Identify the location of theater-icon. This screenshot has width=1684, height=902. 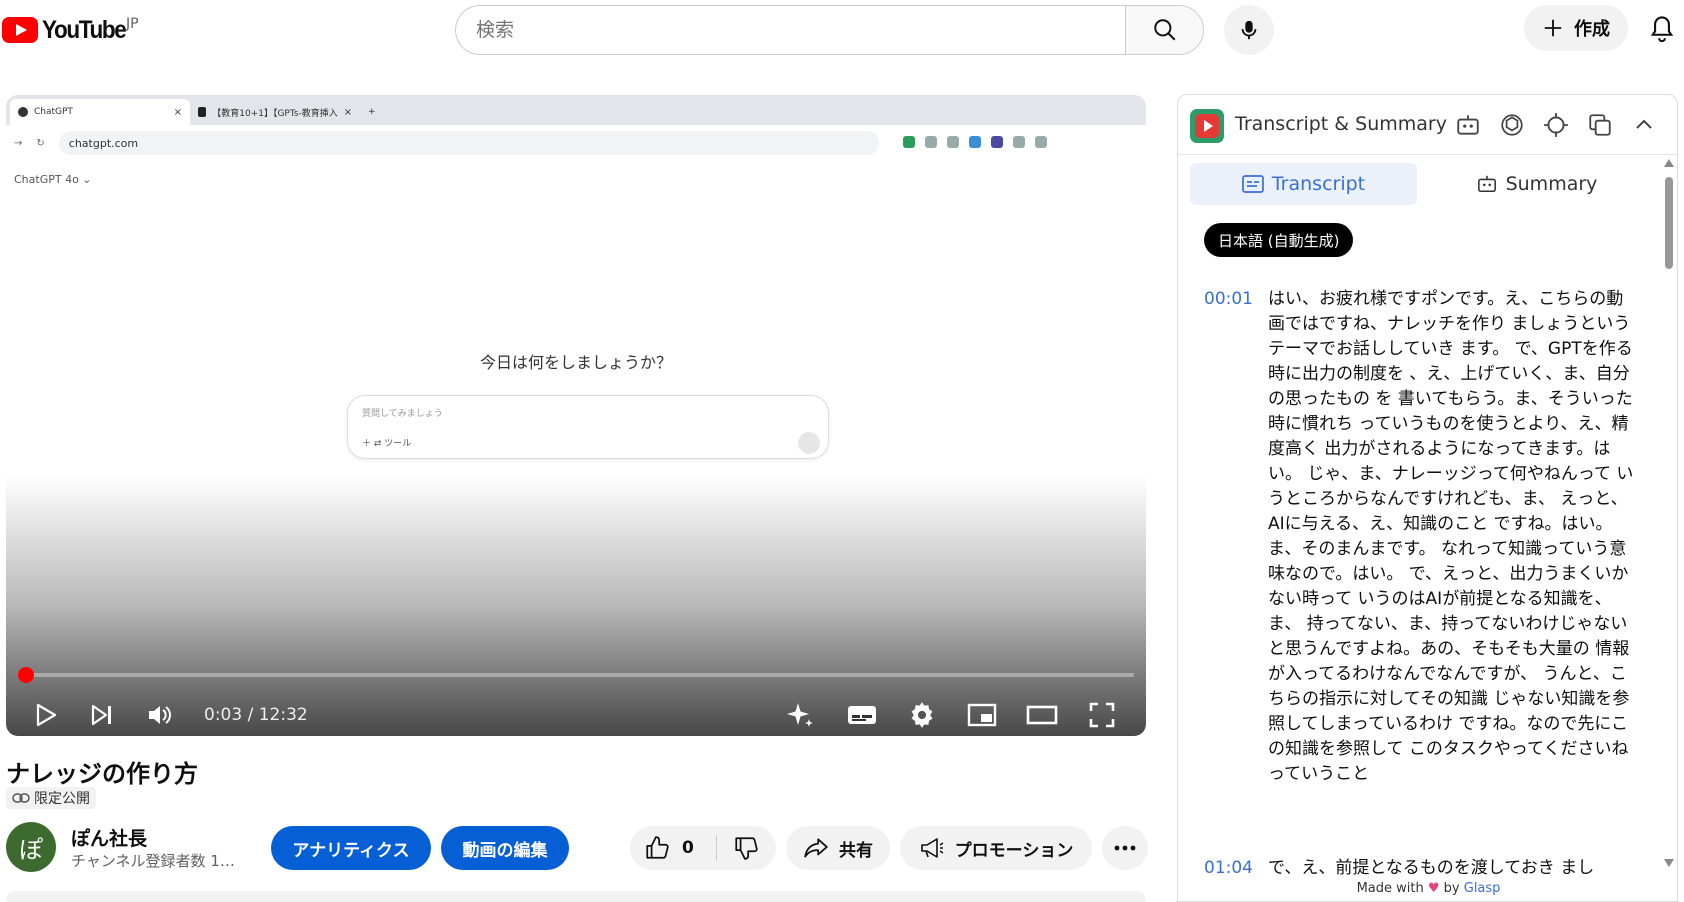
(1042, 715).